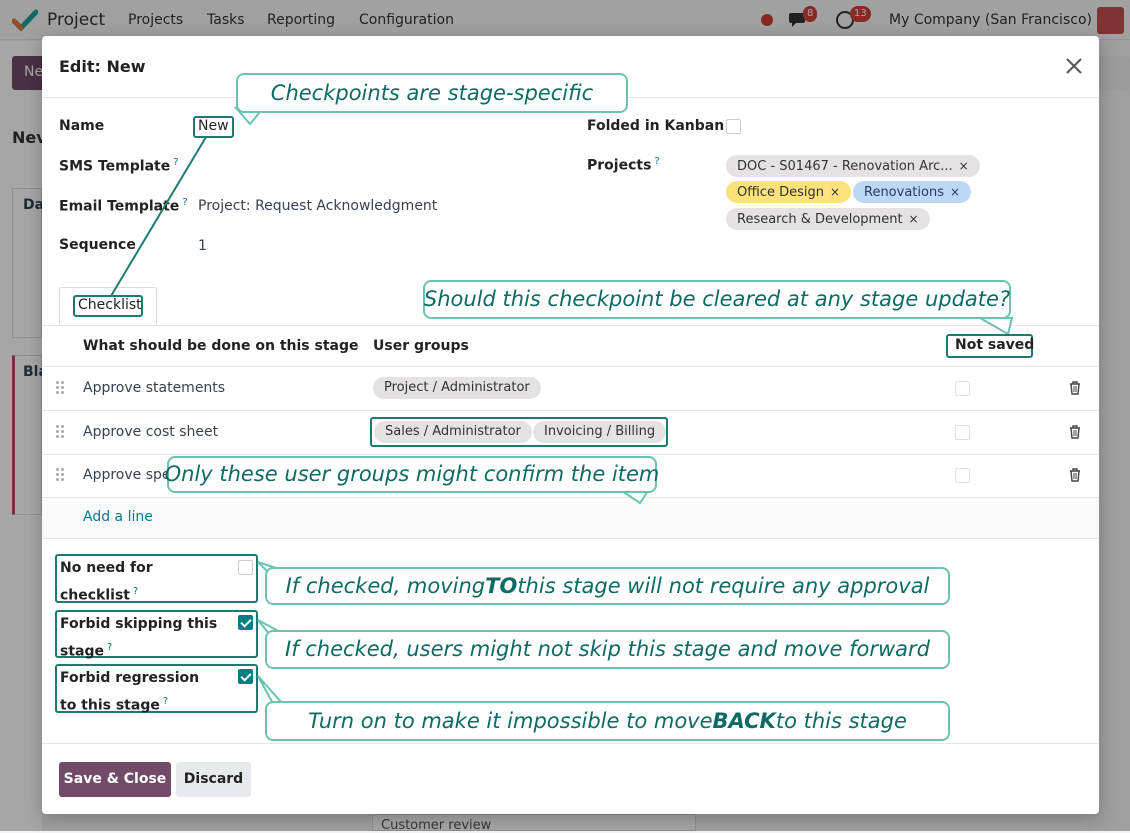  What do you see at coordinates (245, 676) in the screenshot?
I see `forbid-regression-checkbox` at bounding box center [245, 676].